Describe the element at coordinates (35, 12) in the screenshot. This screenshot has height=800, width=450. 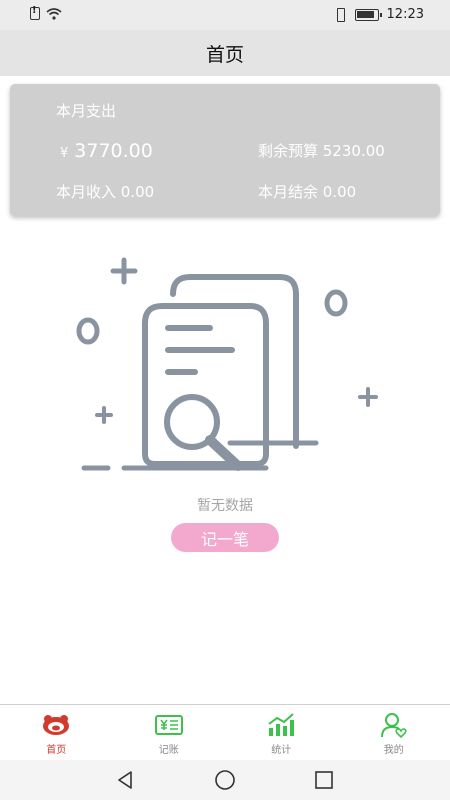
I see `sim-card-icon` at that location.